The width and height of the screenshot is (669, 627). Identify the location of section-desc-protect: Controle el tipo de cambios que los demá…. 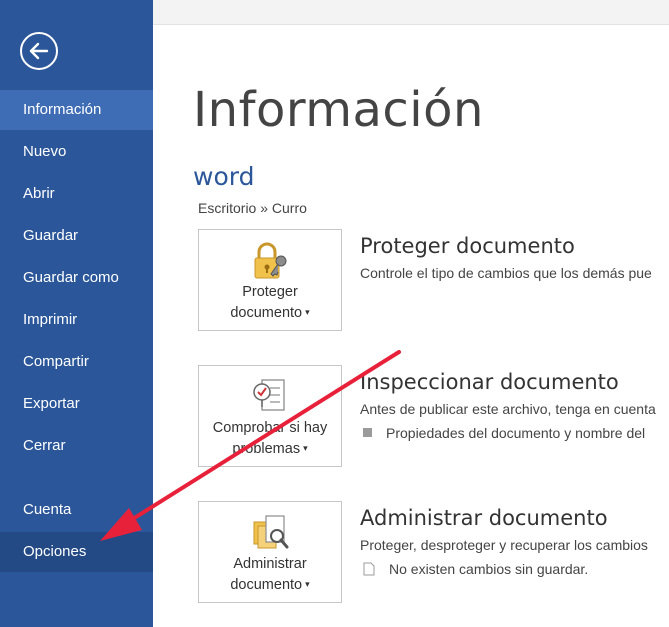
(506, 273).